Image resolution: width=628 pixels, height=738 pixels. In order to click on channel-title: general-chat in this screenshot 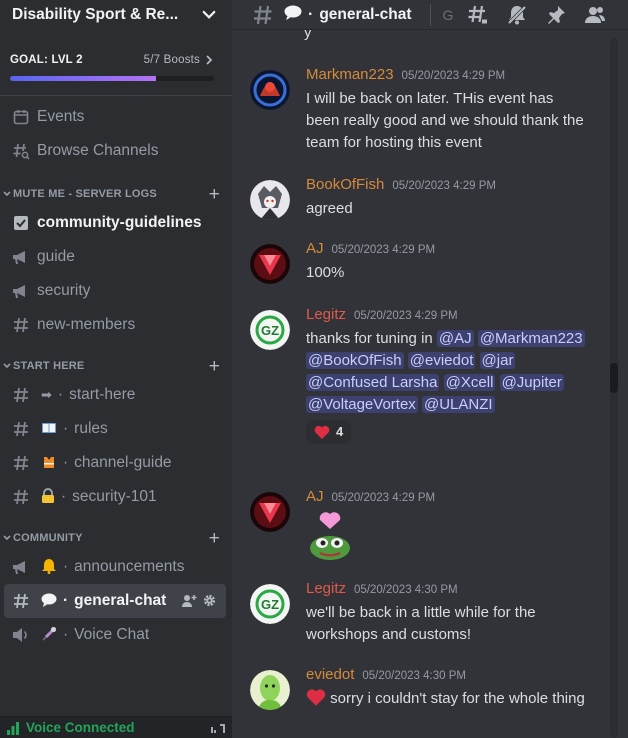, I will do `click(365, 14)`.